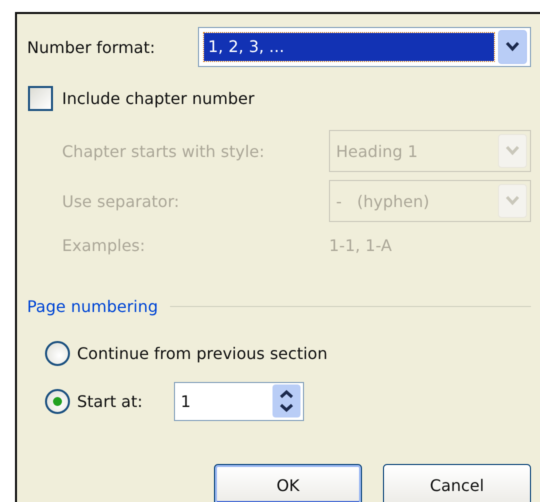  I want to click on dialog-button: Cancel, so click(457, 483).